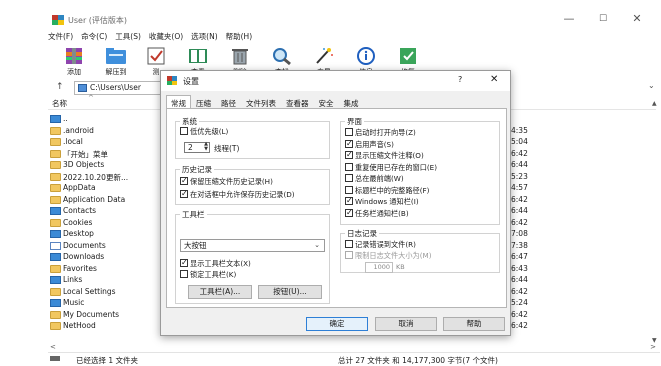 This screenshot has height=366, width=661. I want to click on chevron-down-icon: ⌄, so click(317, 245).